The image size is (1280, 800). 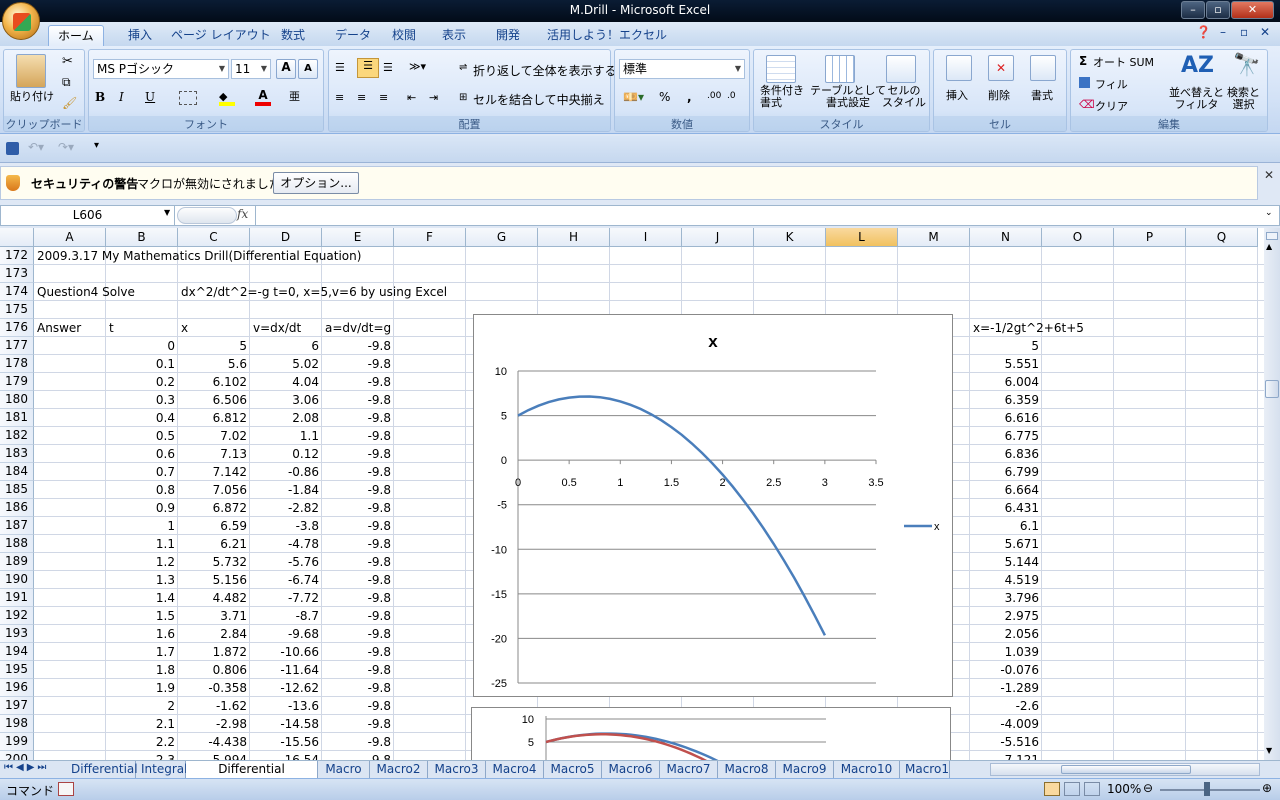 What do you see at coordinates (17, 580) in the screenshot?
I see `row-header: 190` at bounding box center [17, 580].